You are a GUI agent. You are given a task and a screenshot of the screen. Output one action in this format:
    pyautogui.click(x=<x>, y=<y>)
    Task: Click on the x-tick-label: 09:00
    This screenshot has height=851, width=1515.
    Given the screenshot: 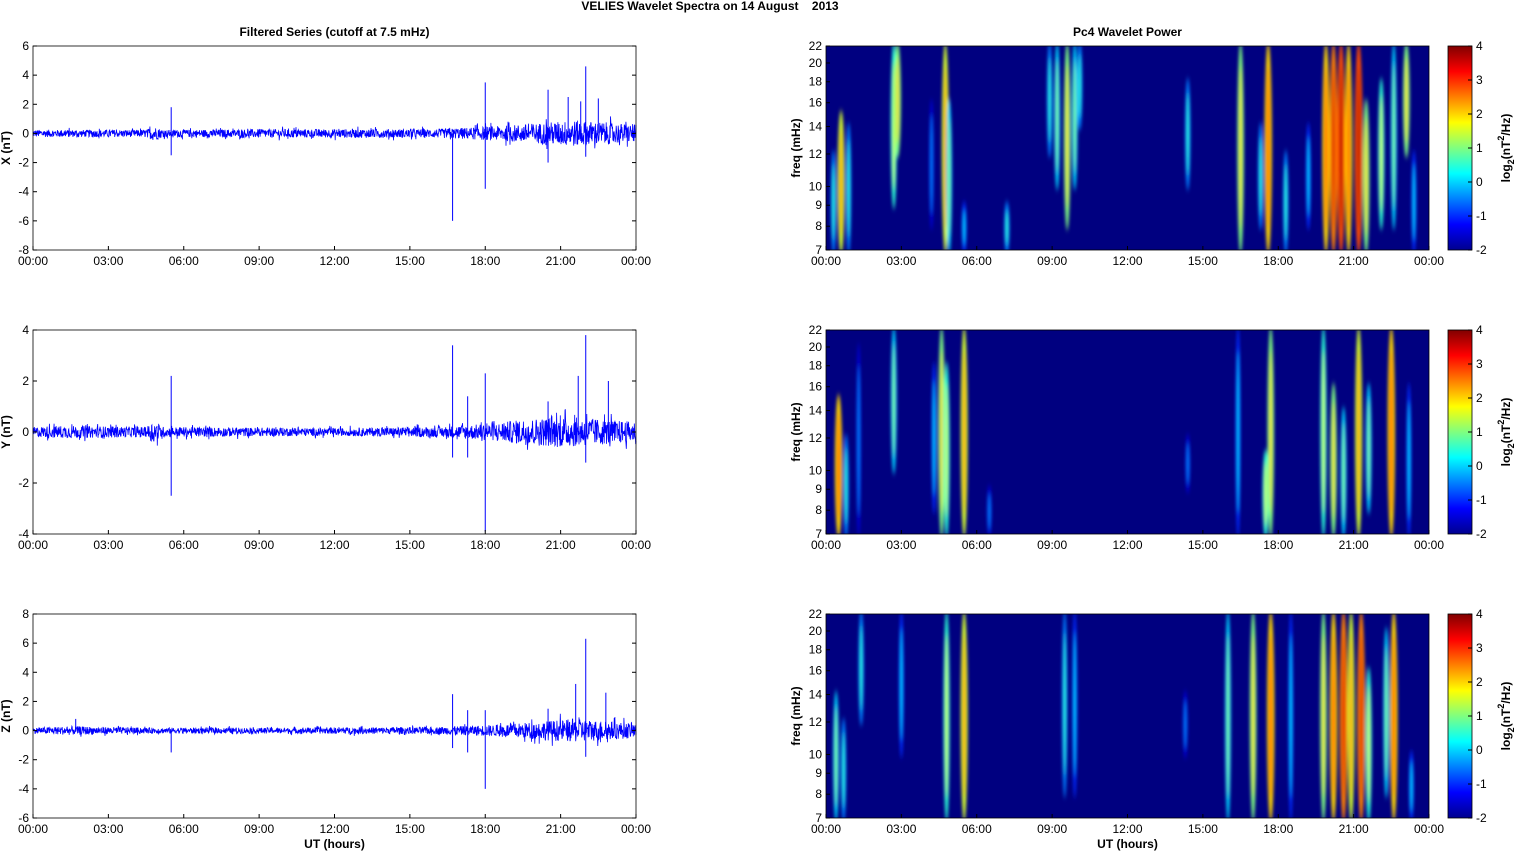 What is the action you would take?
    pyautogui.click(x=259, y=829)
    